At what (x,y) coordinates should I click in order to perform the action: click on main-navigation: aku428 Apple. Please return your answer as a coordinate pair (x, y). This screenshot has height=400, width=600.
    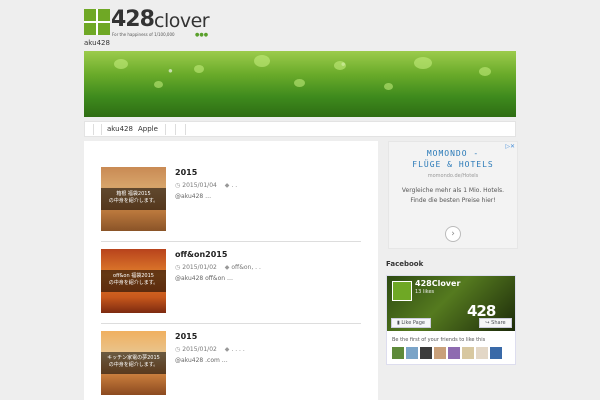
    Looking at the image, I should click on (300, 129).